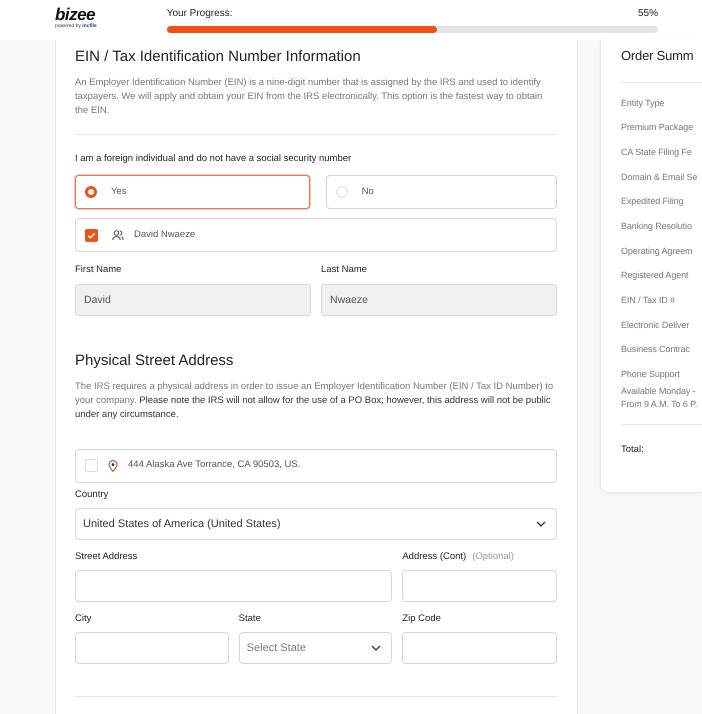 The height and width of the screenshot is (714, 702). I want to click on field-label: City, so click(83, 619).